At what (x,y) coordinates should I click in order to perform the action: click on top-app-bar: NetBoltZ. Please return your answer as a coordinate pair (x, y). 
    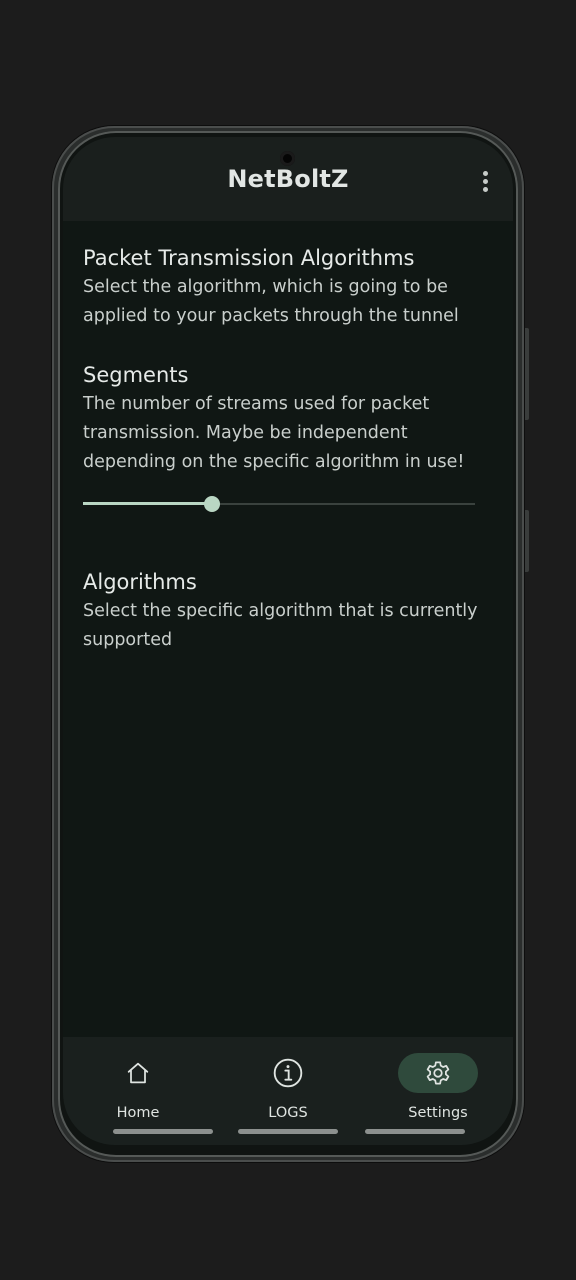
    Looking at the image, I should click on (288, 179).